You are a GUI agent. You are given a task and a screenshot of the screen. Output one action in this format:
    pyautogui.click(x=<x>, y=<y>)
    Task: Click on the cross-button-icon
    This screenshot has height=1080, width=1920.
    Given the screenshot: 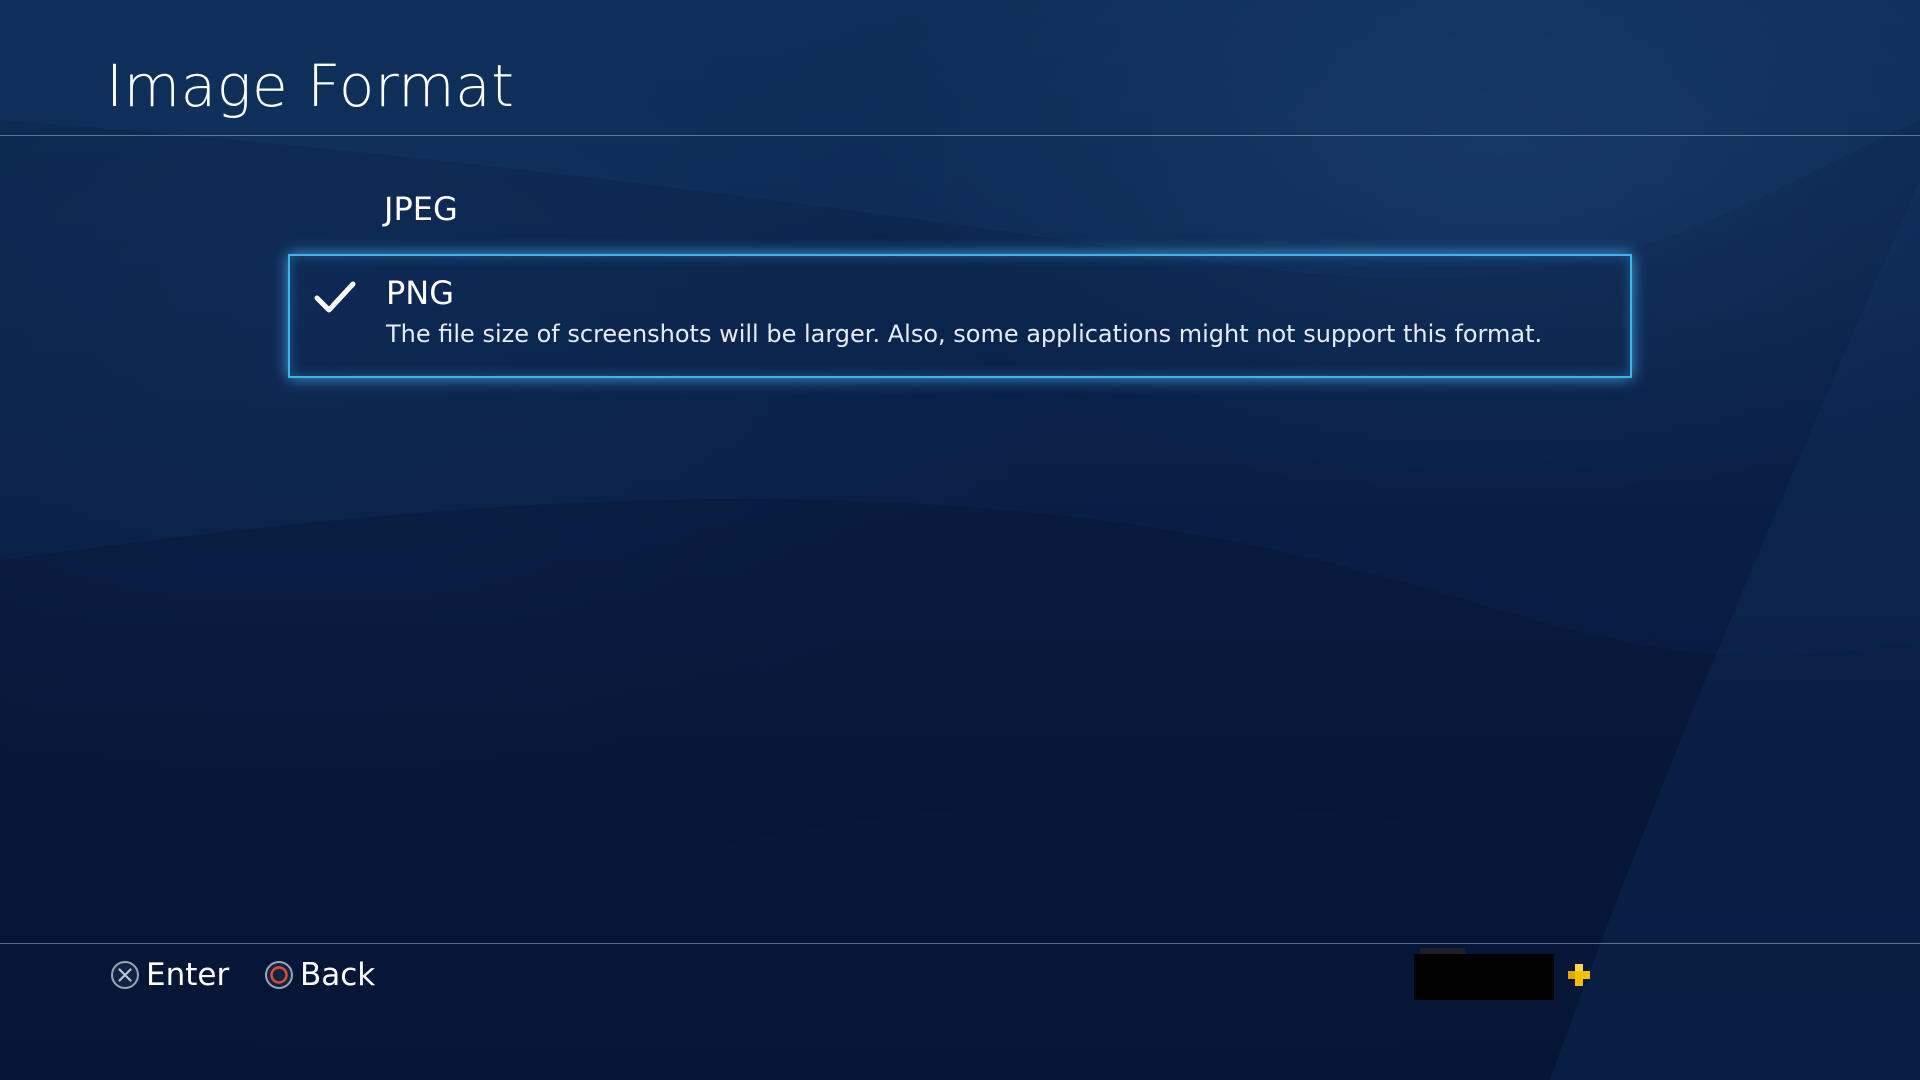 What is the action you would take?
    pyautogui.click(x=125, y=975)
    